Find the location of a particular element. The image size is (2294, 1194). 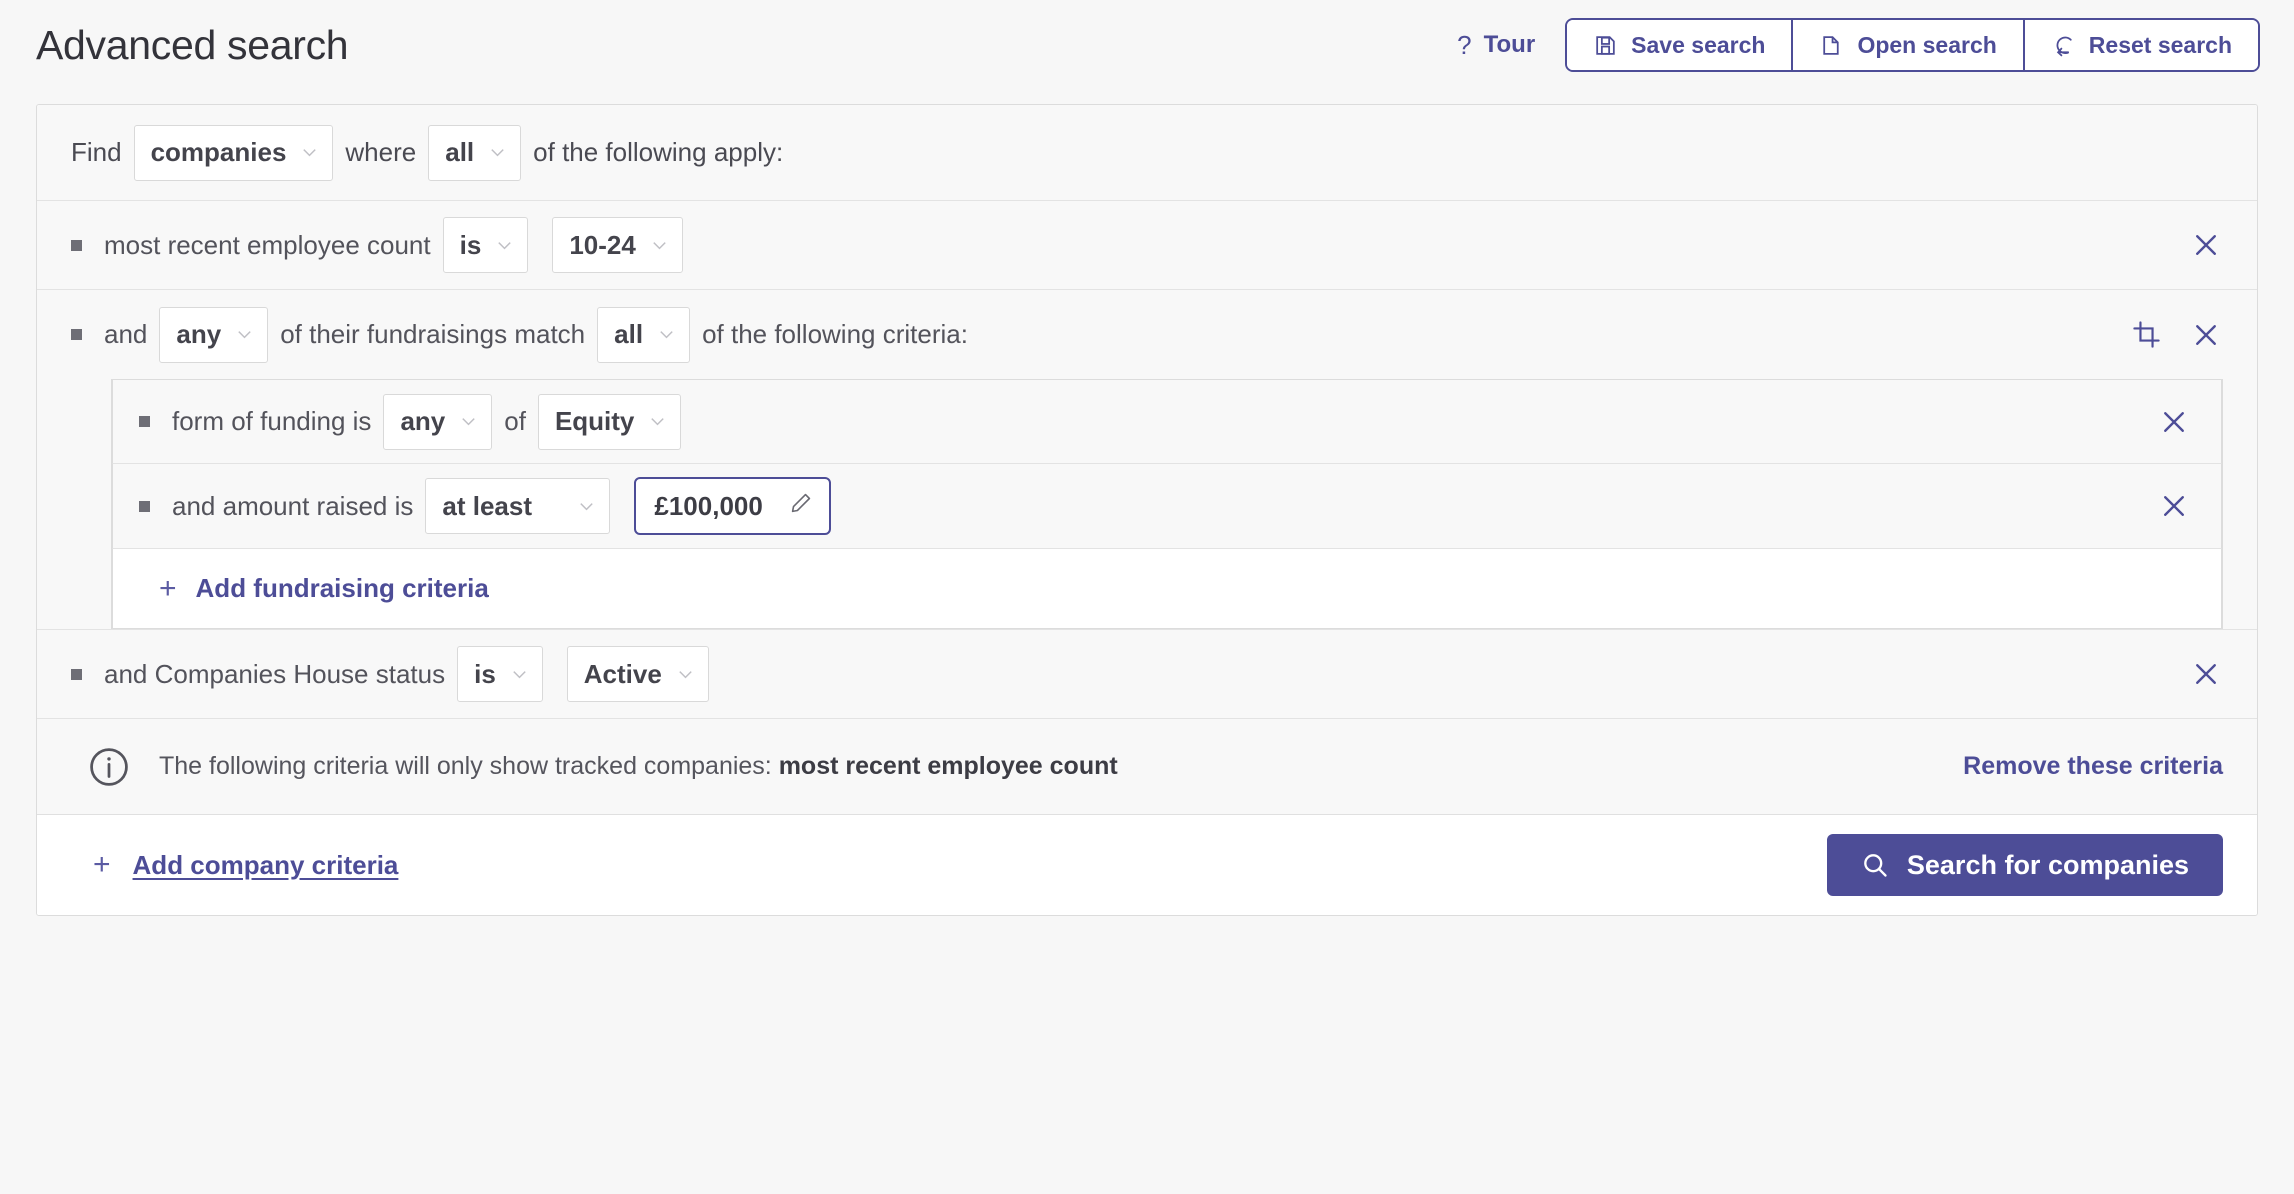

criterion-label: and Companies House status is located at coordinates (275, 673).